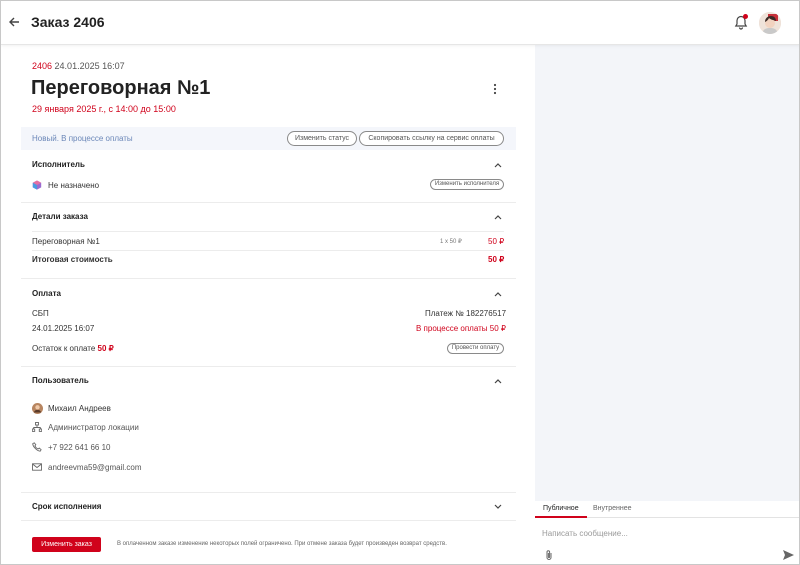 The image size is (800, 565). What do you see at coordinates (451, 242) in the screenshot?
I see `detail-item-qty: 1 x 50 ₽` at bounding box center [451, 242].